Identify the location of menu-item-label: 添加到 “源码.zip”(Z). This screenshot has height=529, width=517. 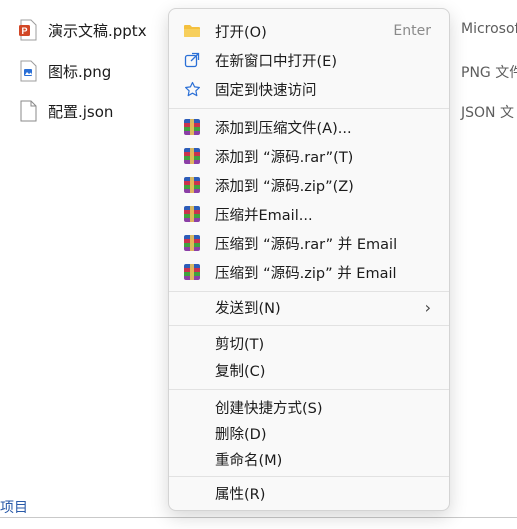
(284, 186).